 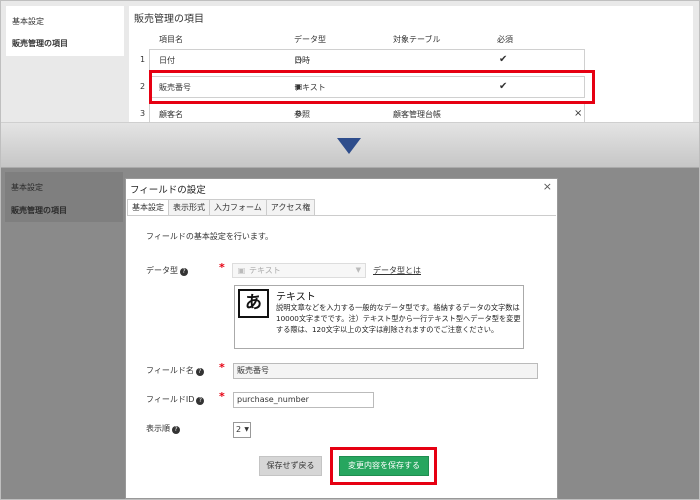 I want to click on description-title: テキスト, so click(x=296, y=297).